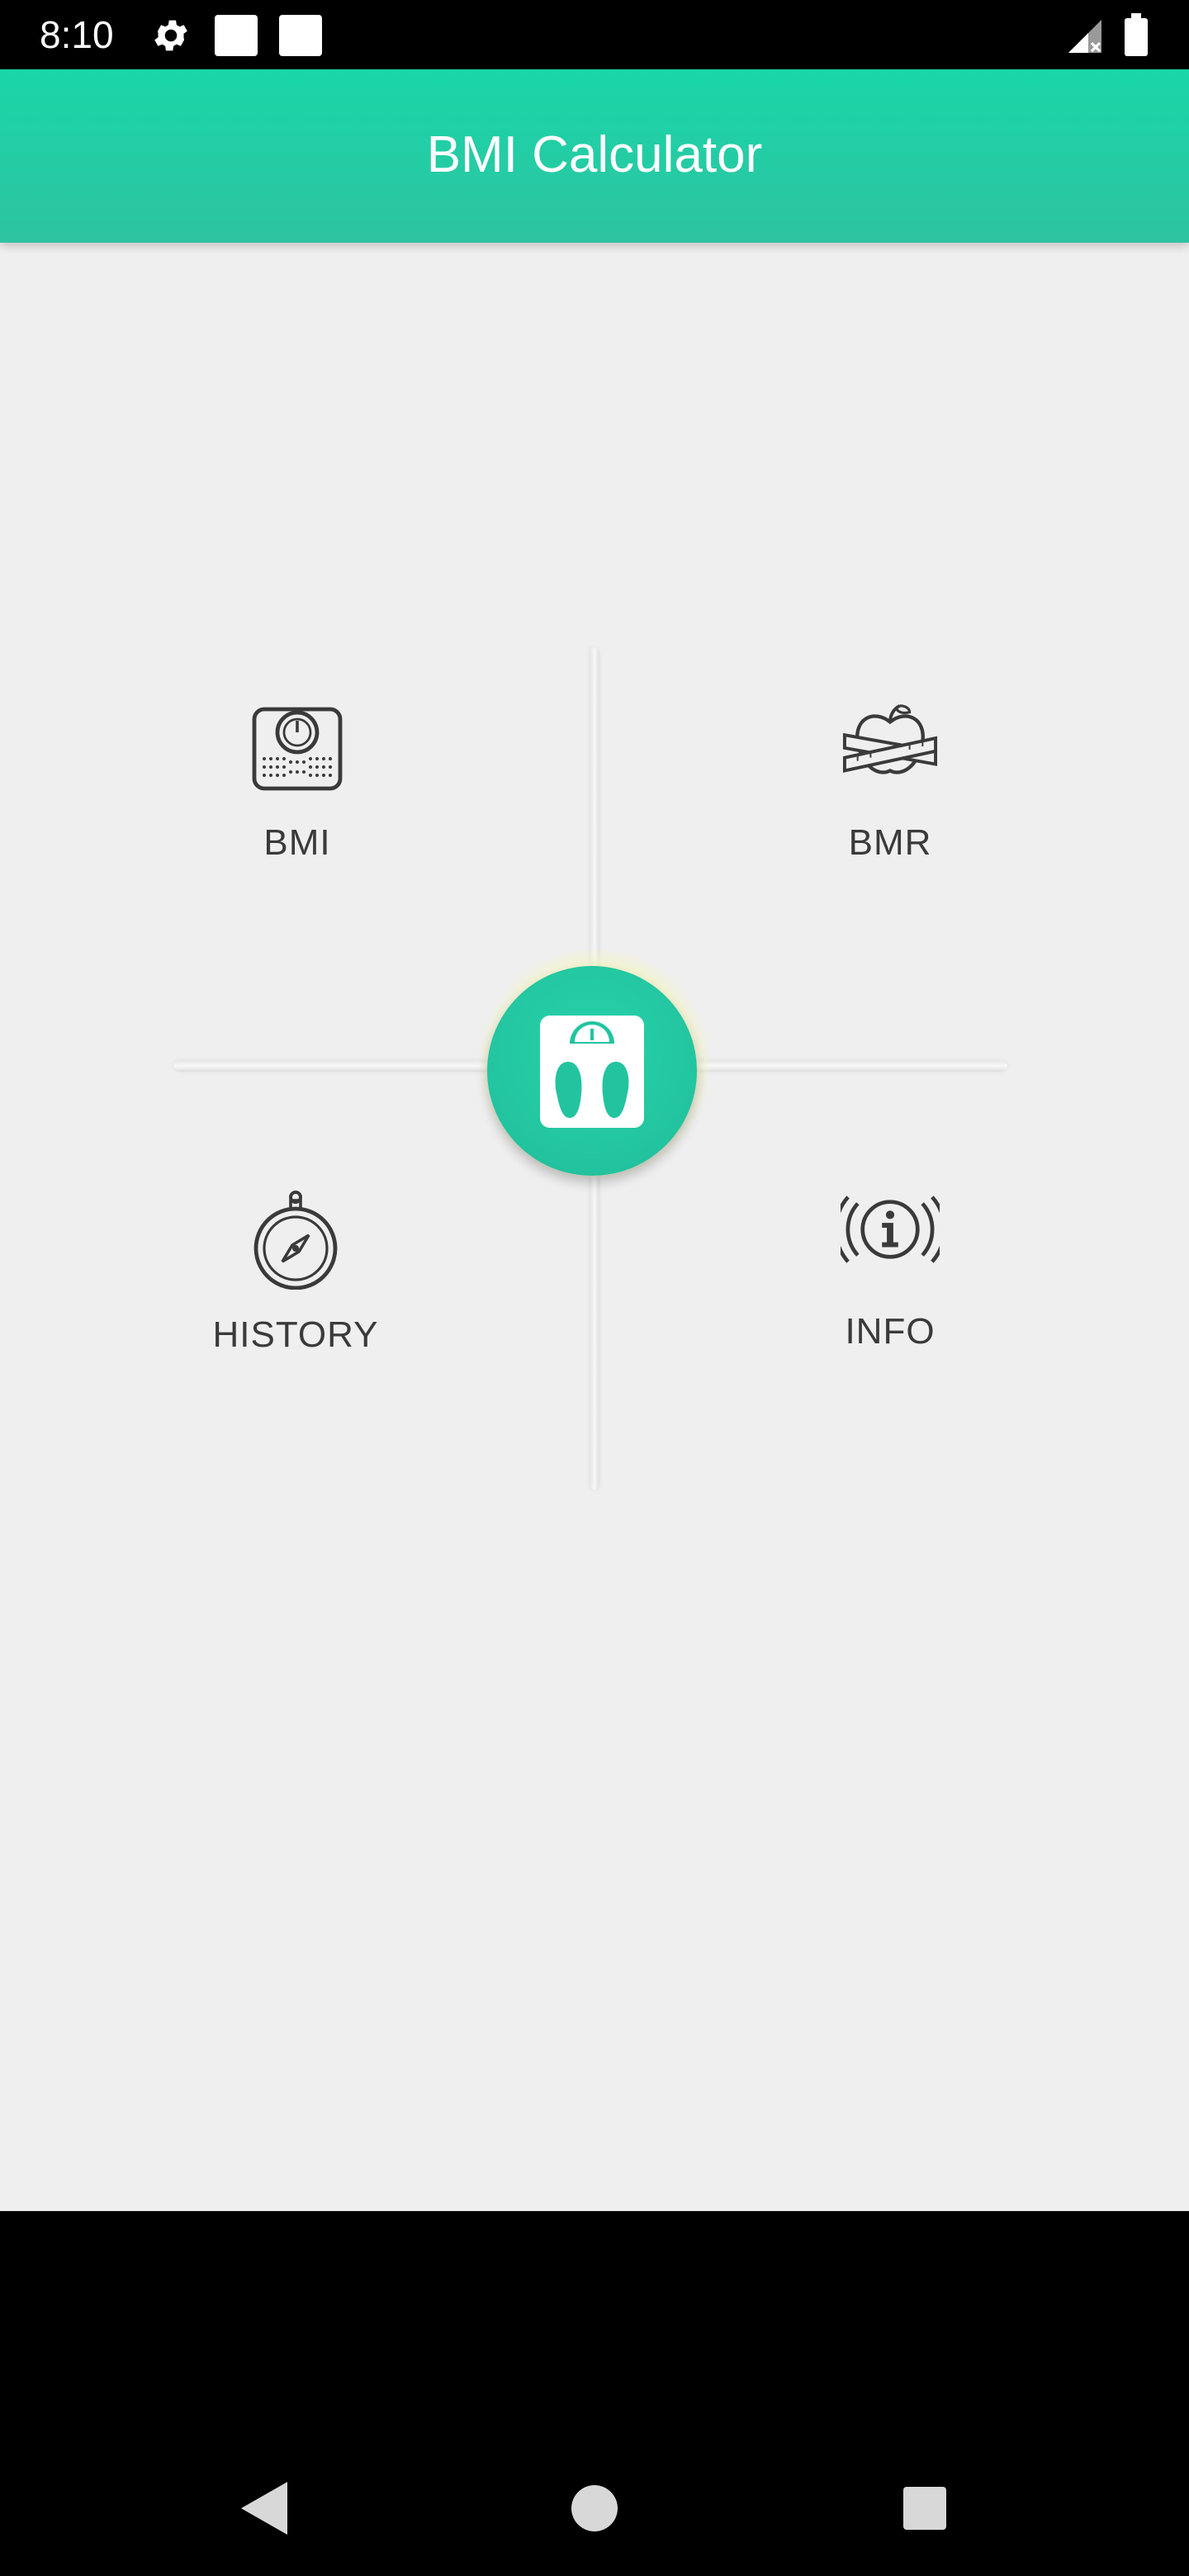  Describe the element at coordinates (1136, 34) in the screenshot. I see `battery-icon` at that location.